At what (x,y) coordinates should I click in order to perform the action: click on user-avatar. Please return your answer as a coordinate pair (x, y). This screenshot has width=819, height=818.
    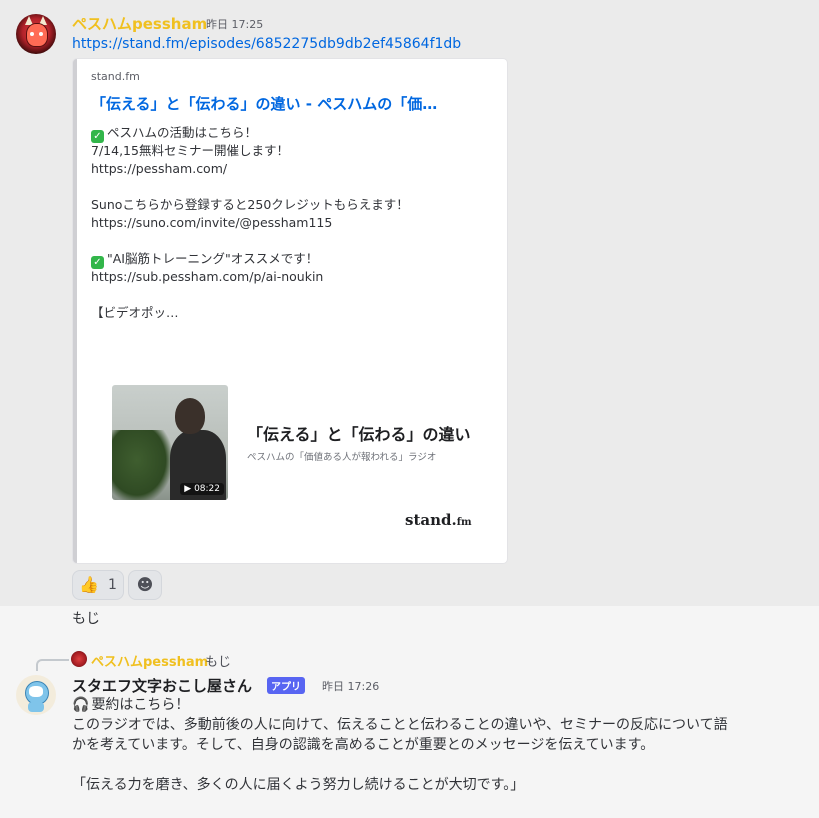
    Looking at the image, I should click on (36, 34).